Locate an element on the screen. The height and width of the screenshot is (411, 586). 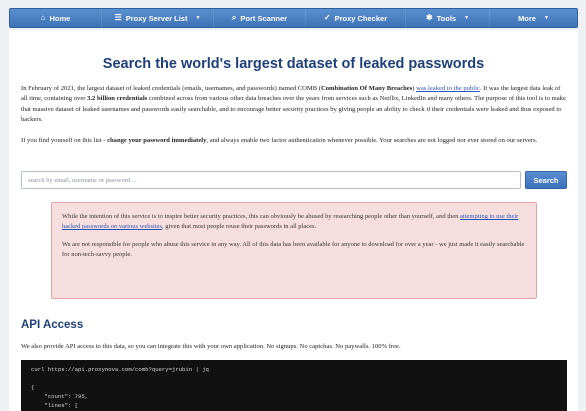
nav-label: Proxy Checker is located at coordinates (361, 18).